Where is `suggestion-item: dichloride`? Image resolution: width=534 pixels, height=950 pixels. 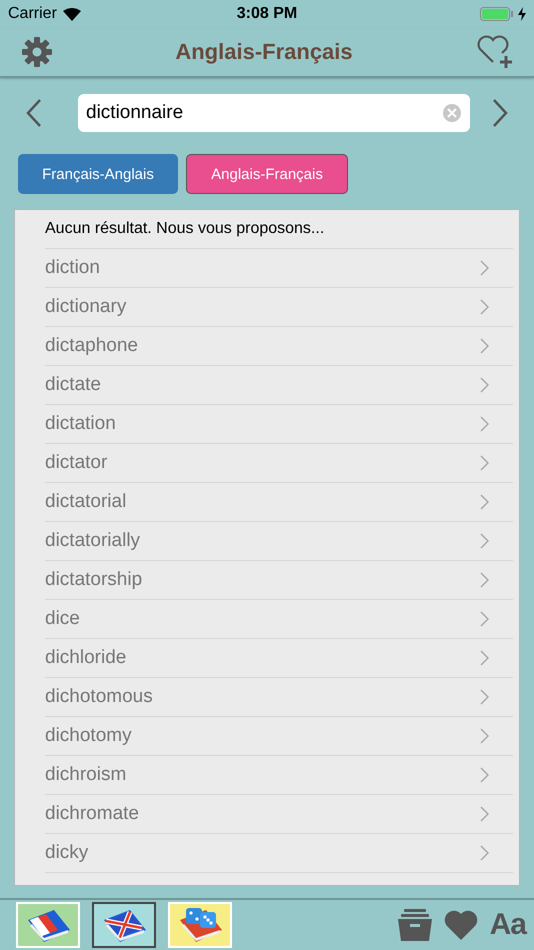
suggestion-item: dichloride is located at coordinates (279, 658).